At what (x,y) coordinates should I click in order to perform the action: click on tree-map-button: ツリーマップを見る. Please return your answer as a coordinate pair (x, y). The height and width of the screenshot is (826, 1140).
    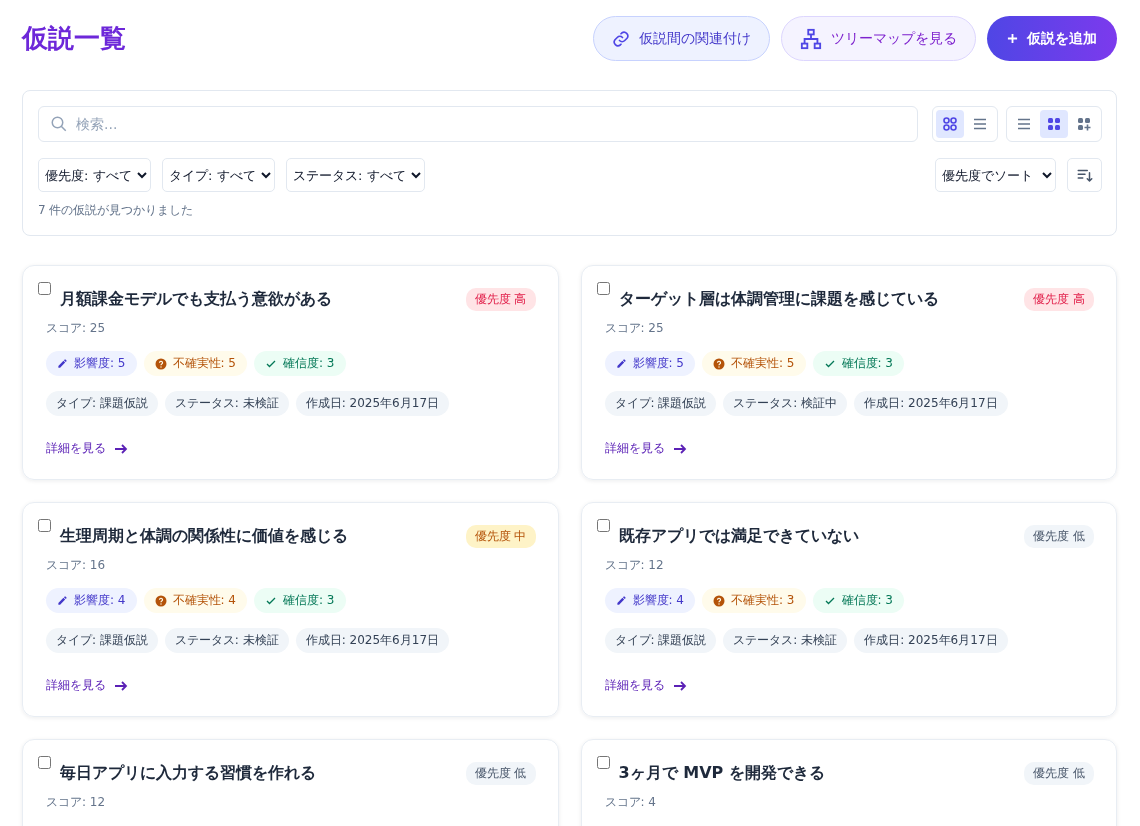
    Looking at the image, I should click on (878, 38).